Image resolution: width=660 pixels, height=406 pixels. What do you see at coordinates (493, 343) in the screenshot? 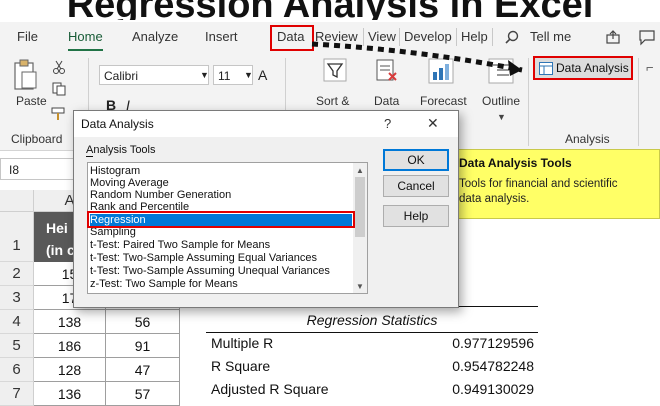
I see `stat-value: 0.977129596` at bounding box center [493, 343].